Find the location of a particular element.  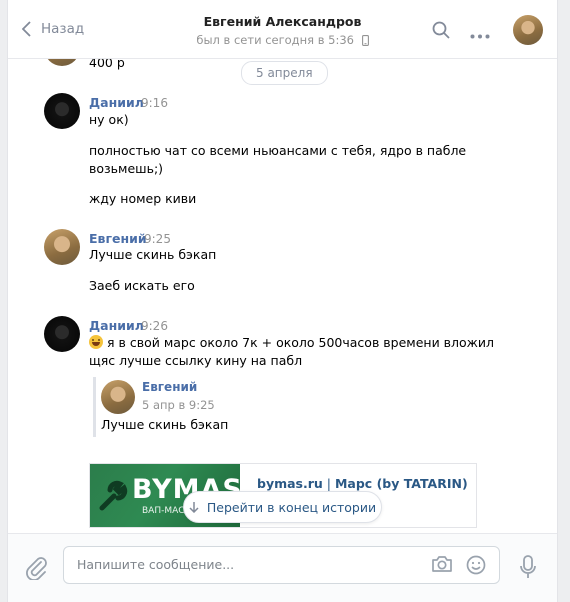

message-text: Заеб искать его is located at coordinates (142, 285).